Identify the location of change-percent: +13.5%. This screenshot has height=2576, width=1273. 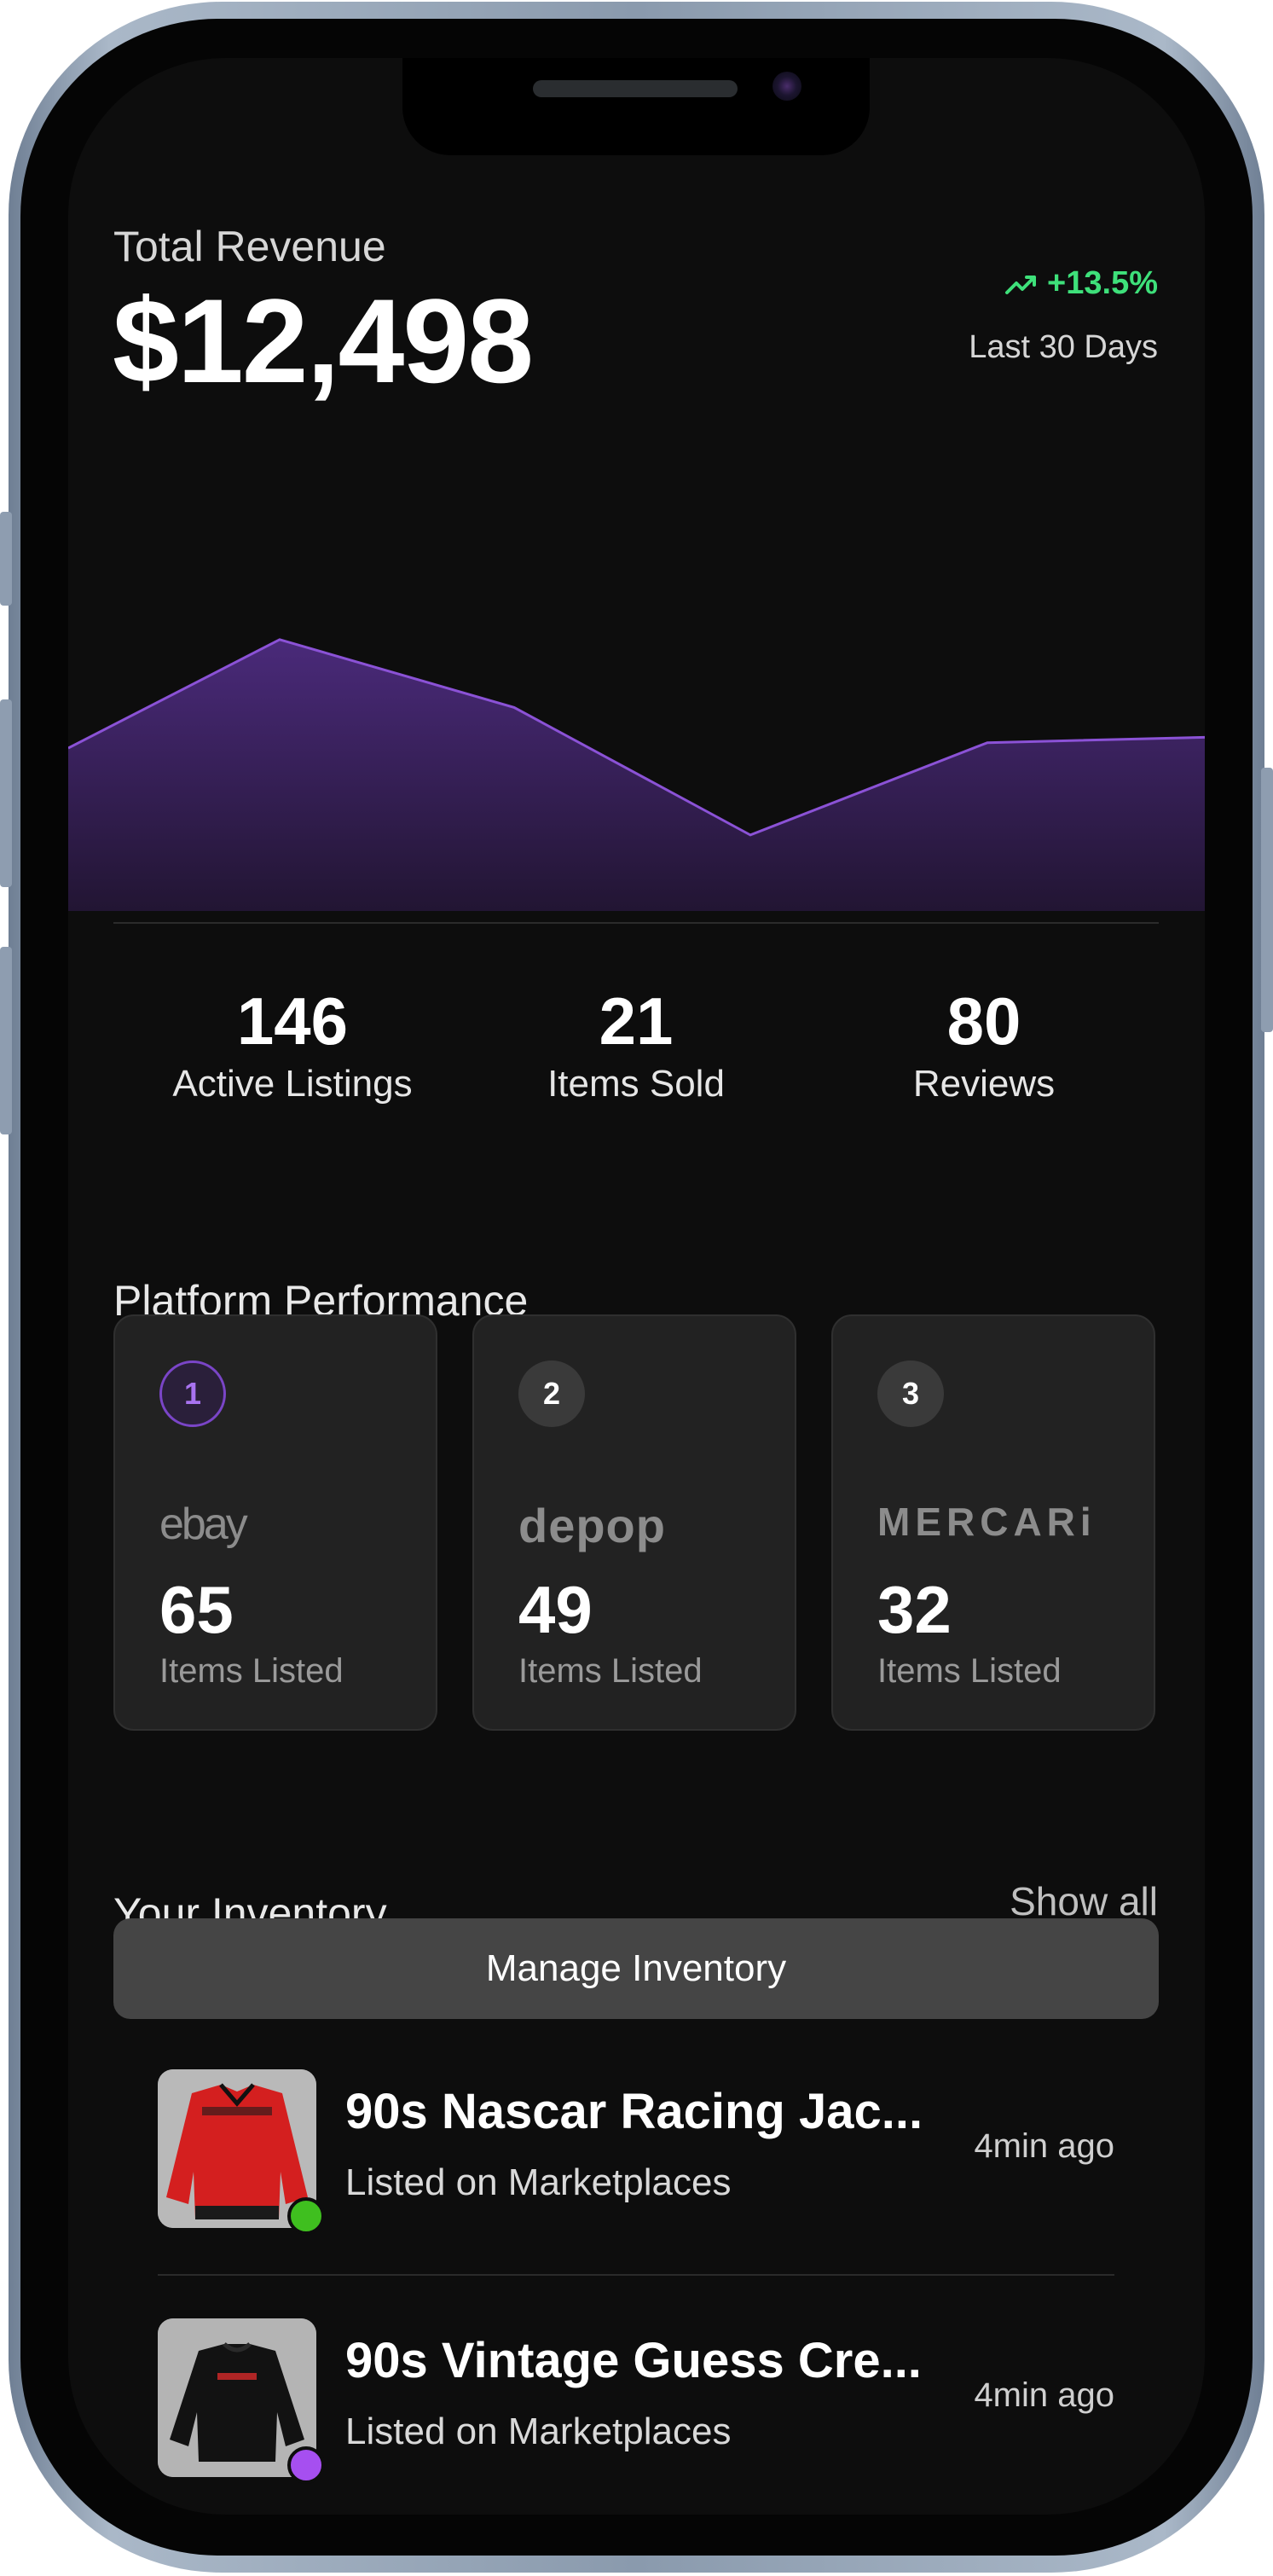
(1102, 283).